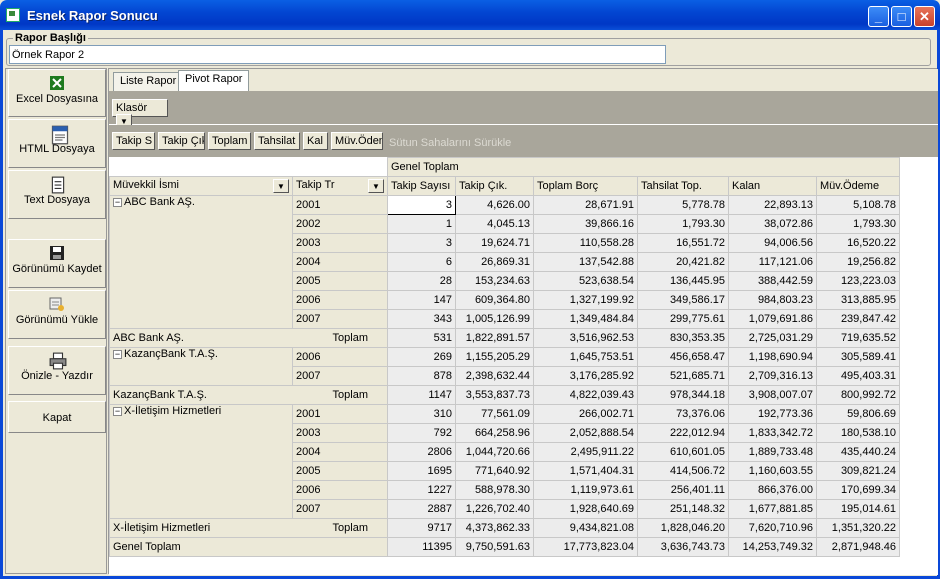 The image size is (940, 579). What do you see at coordinates (585, 452) in the screenshot?
I see `value-cell: 2,495,911.22` at bounding box center [585, 452].